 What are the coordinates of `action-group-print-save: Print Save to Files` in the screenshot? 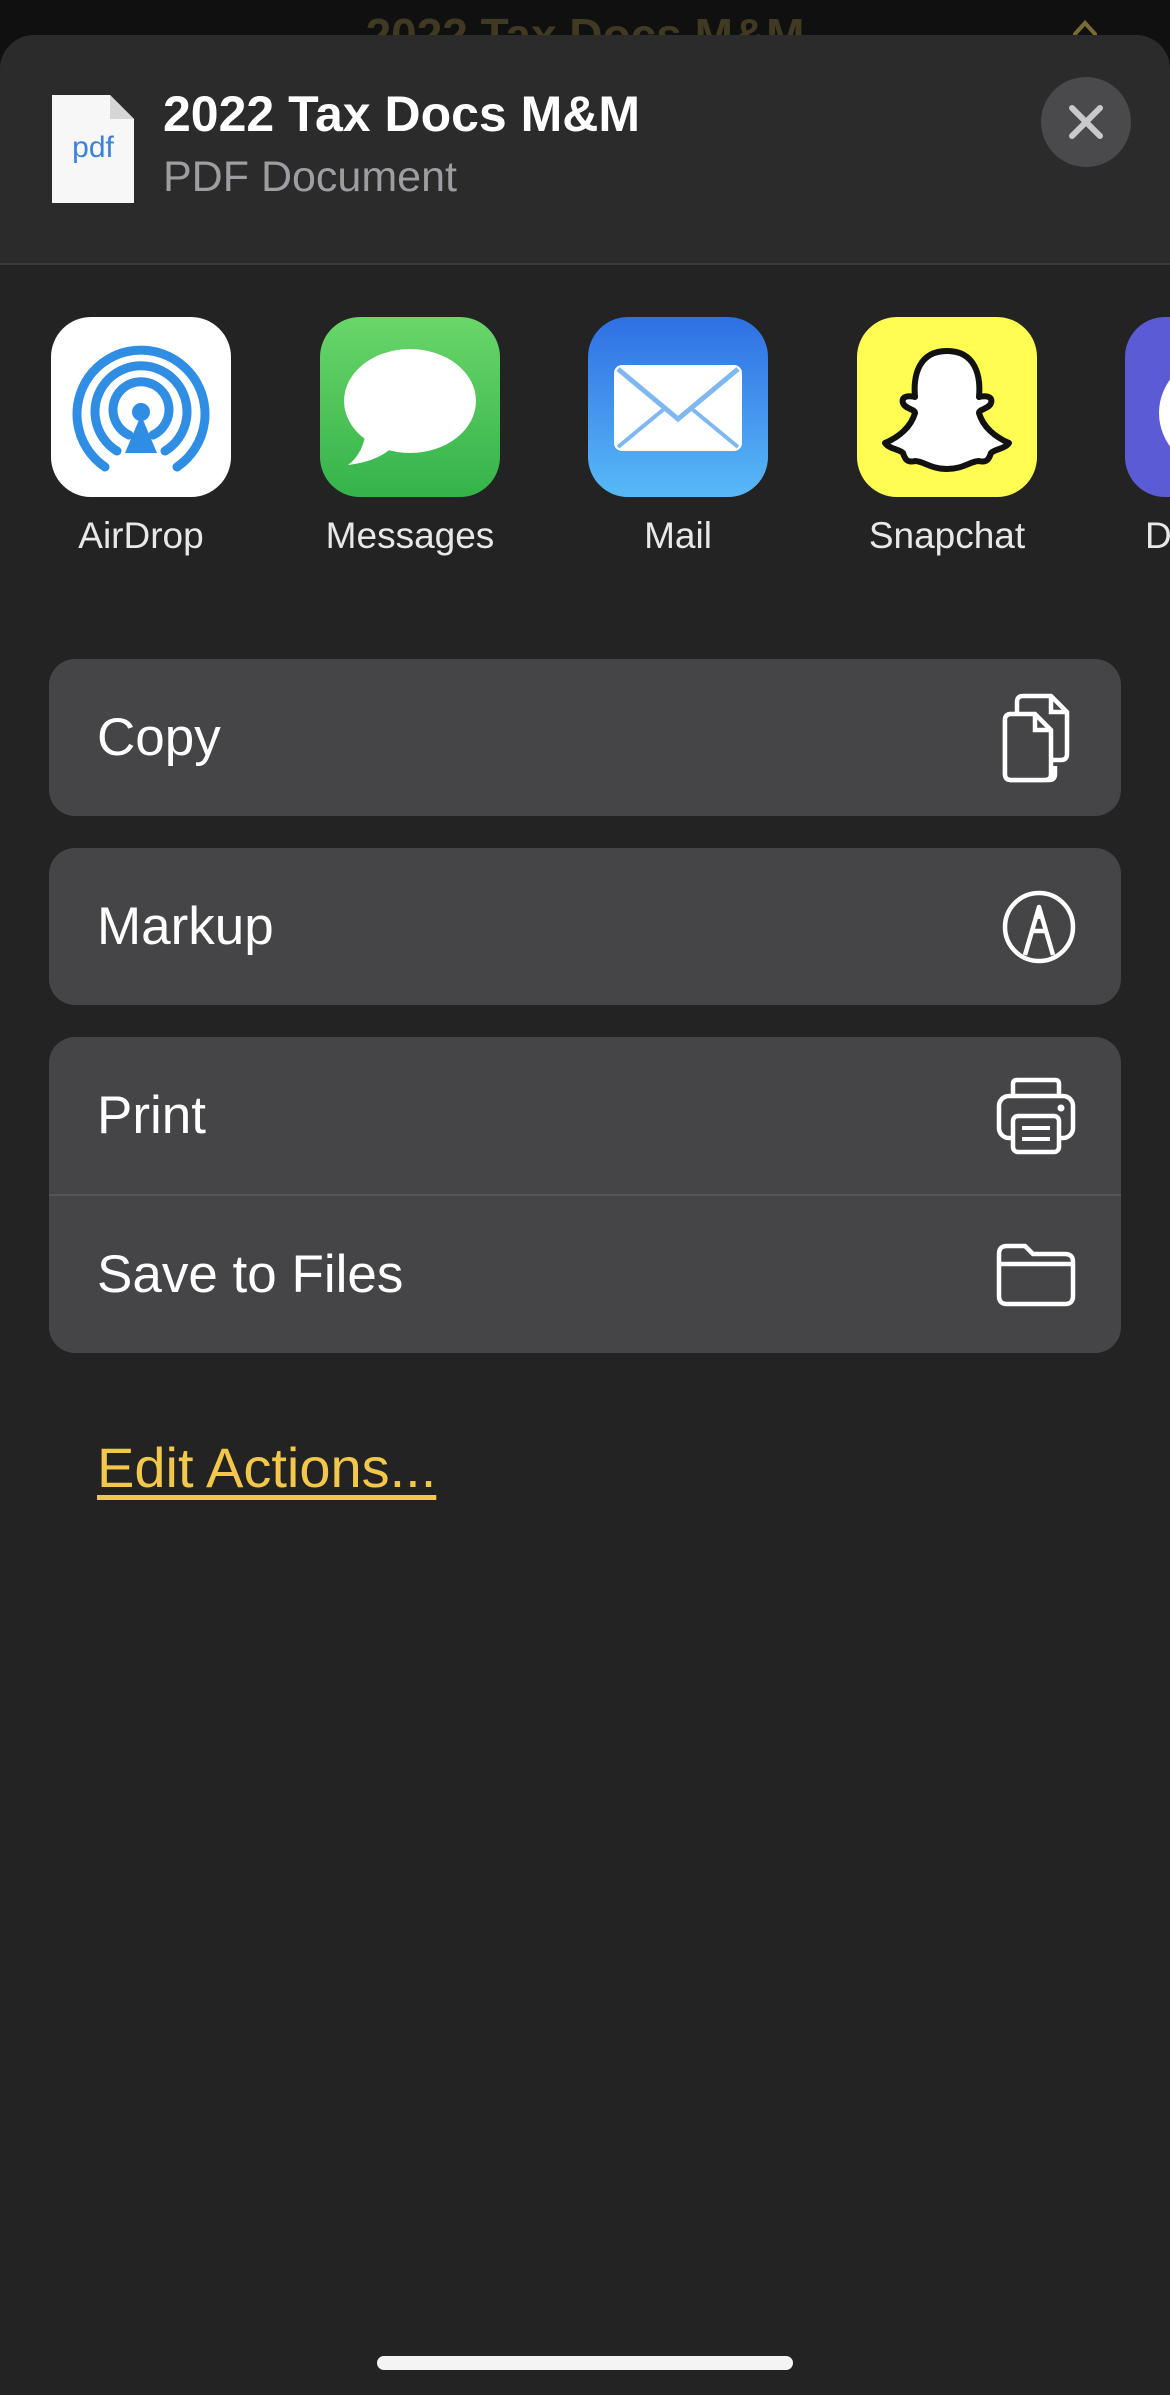 It's located at (585, 1195).